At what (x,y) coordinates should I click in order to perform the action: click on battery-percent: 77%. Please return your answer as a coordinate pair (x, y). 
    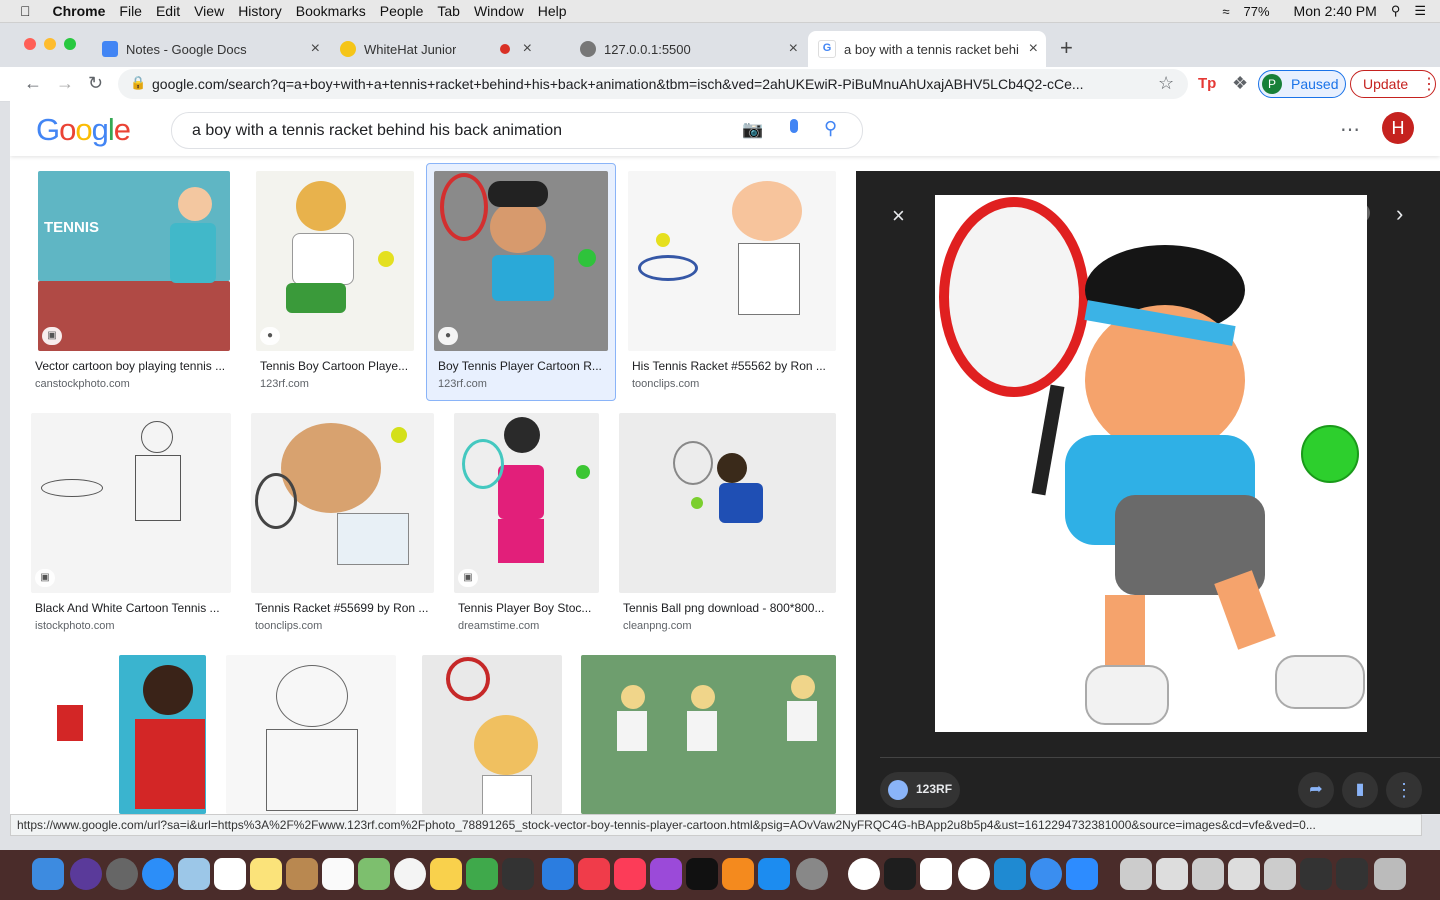
    Looking at the image, I should click on (1257, 11).